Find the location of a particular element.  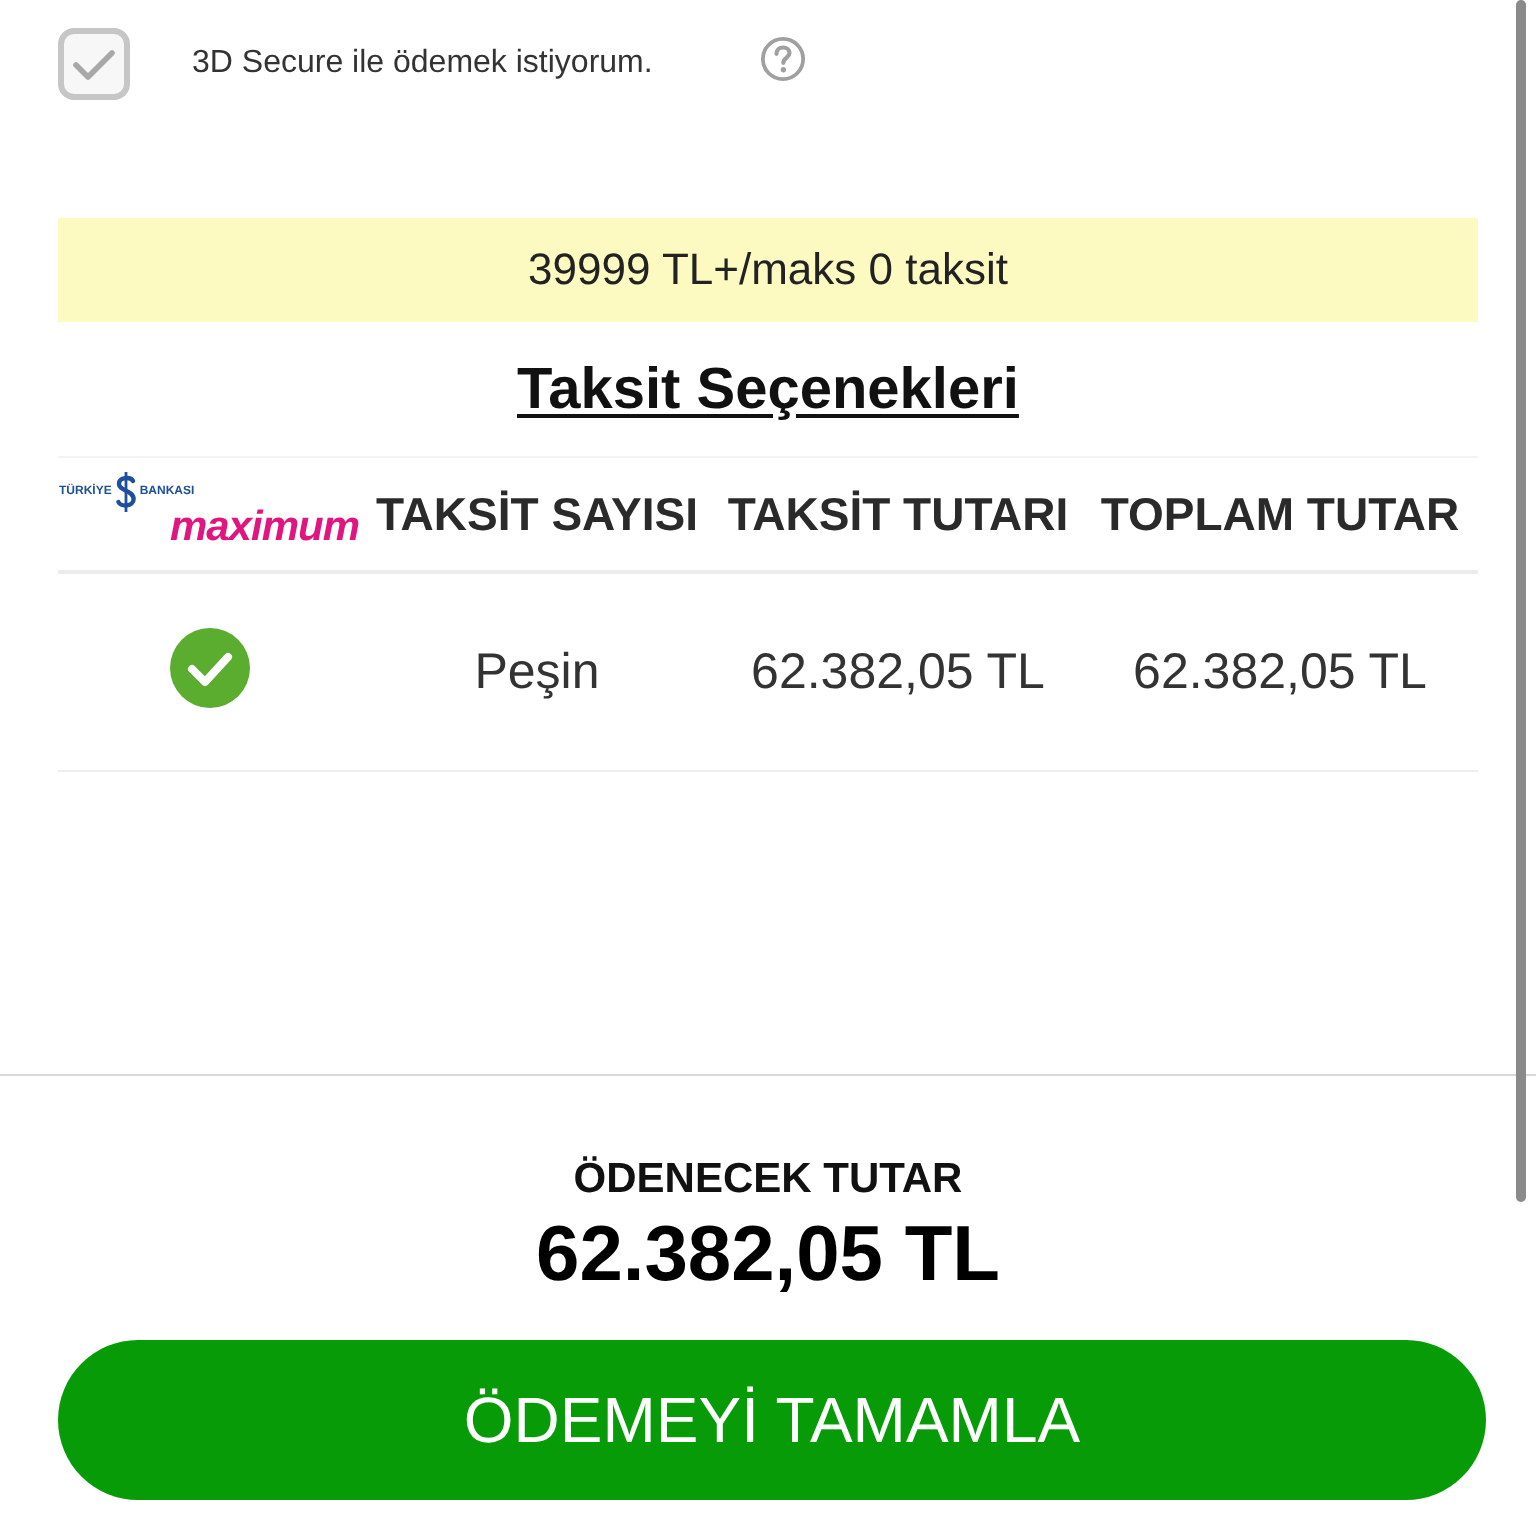

column-header: TOPLAM TUTAR is located at coordinates (1280, 514).